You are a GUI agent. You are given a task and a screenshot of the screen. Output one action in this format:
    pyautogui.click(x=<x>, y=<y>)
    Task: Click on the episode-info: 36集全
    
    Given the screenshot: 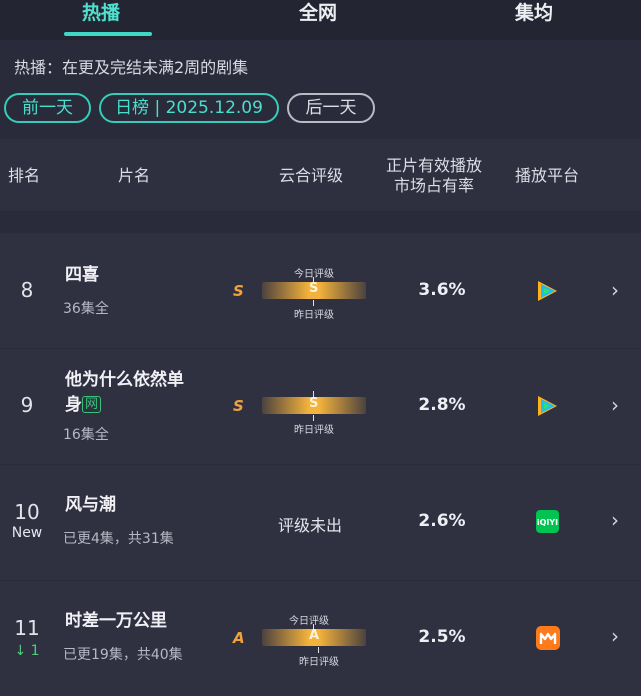 What is the action you would take?
    pyautogui.click(x=86, y=309)
    